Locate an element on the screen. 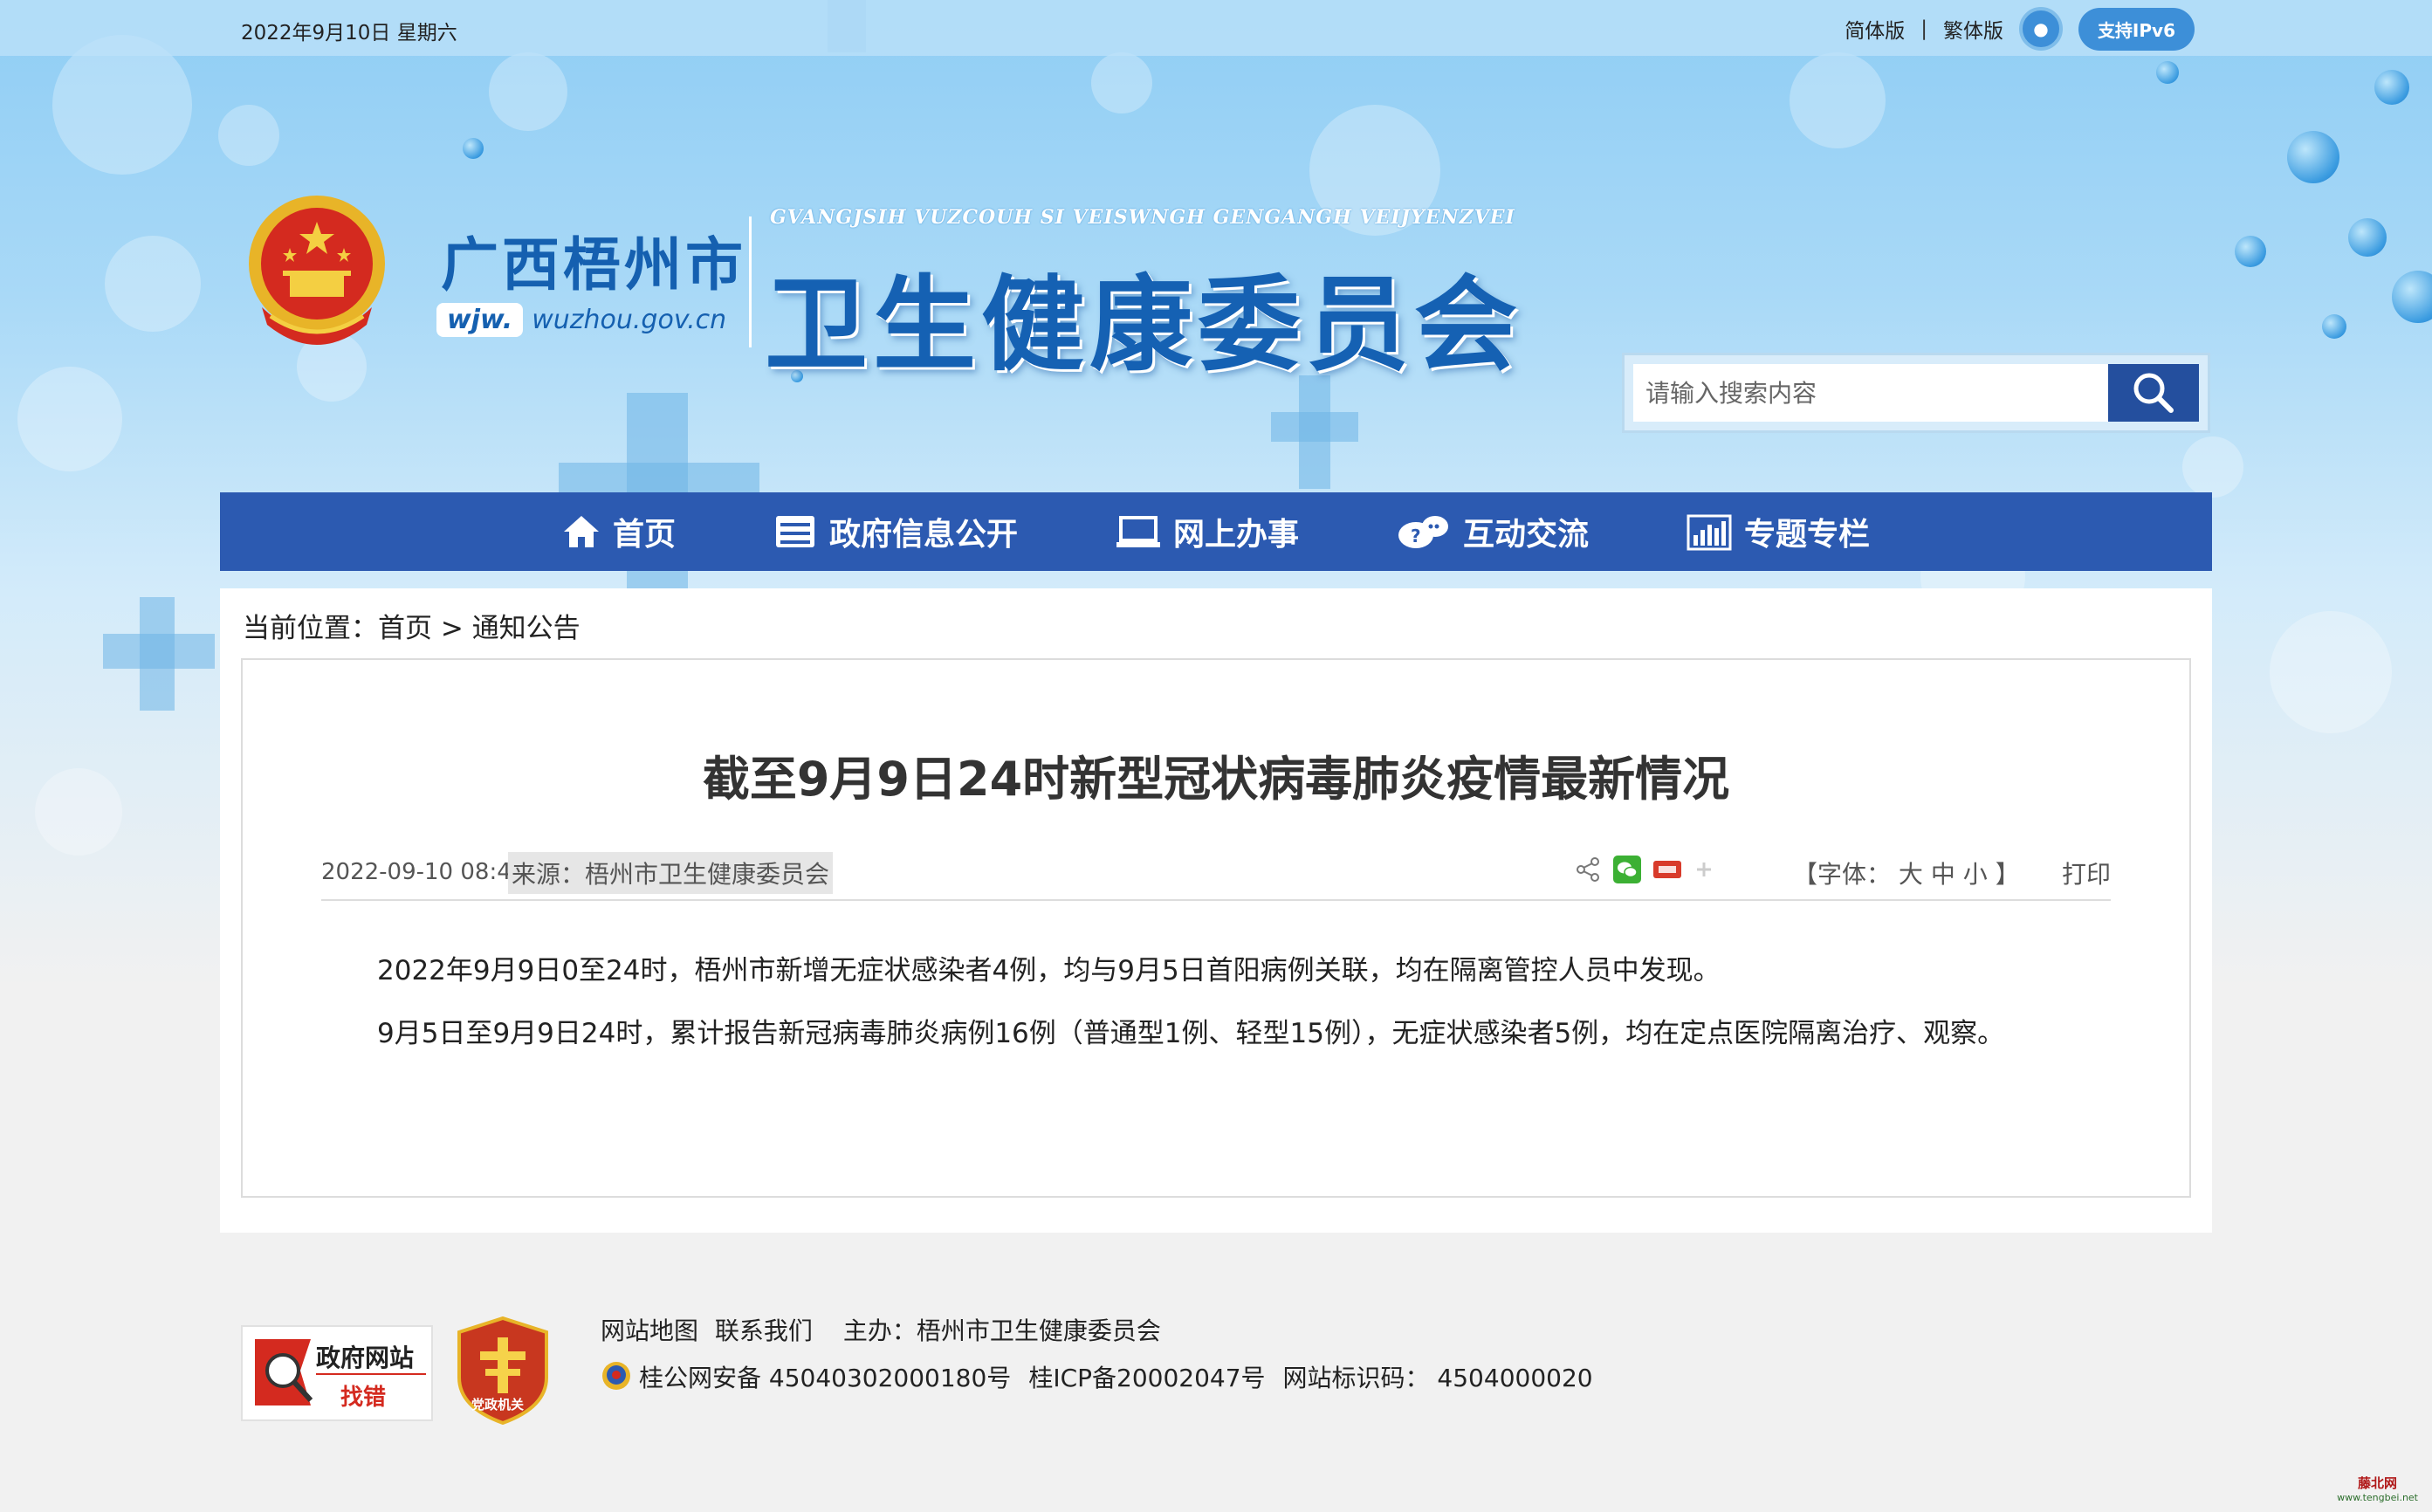 The width and height of the screenshot is (2432, 1512). search-icon is located at coordinates (2153, 393).